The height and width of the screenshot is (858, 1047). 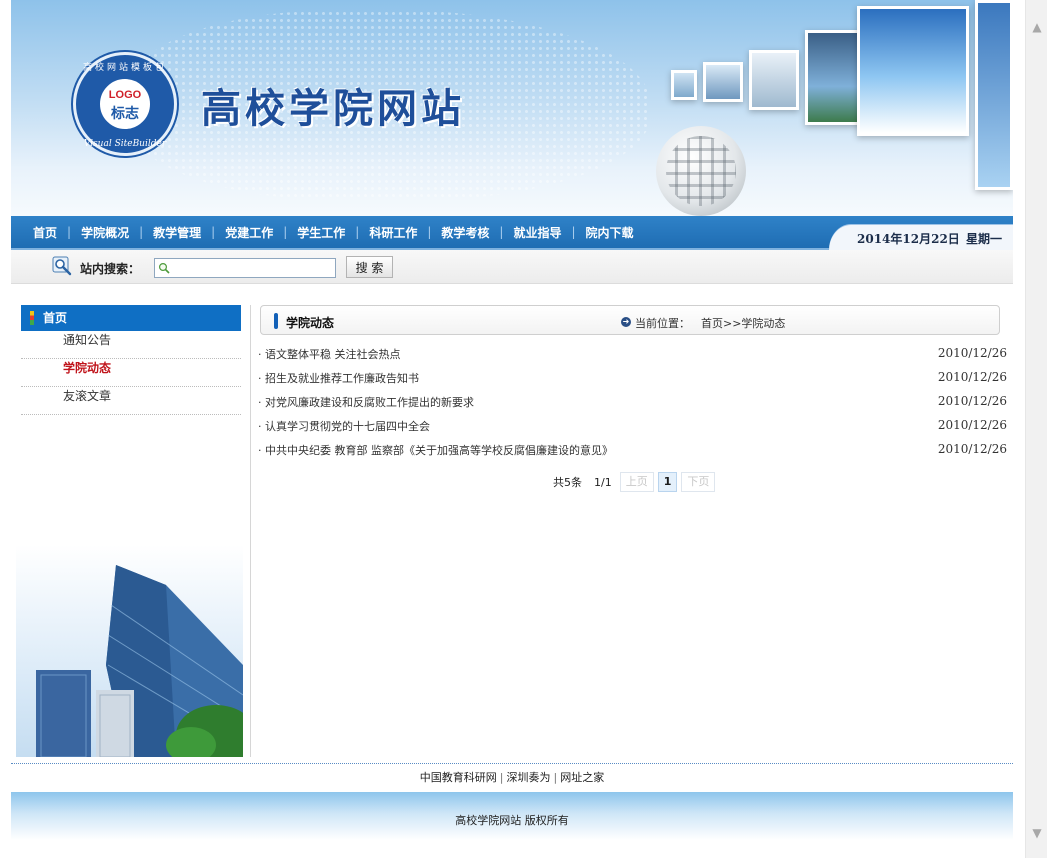 What do you see at coordinates (634, 378) in the screenshot?
I see `list-item: · 招生及就业推荐工作廉政告知书 2010/12/26` at bounding box center [634, 378].